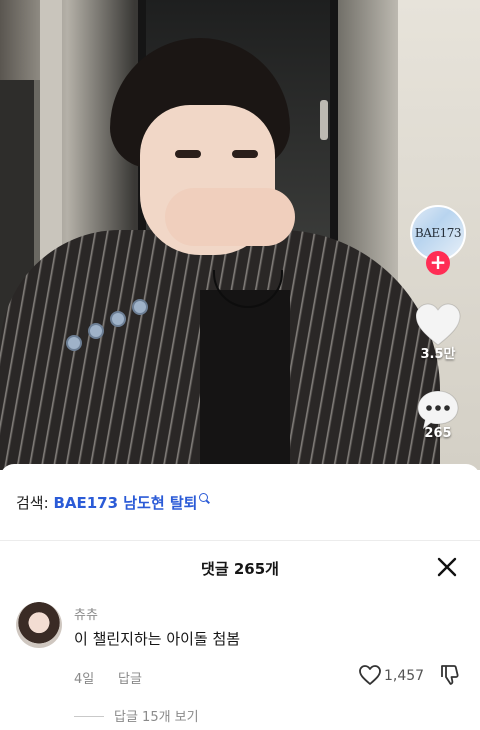 The image size is (480, 730). I want to click on search-keyword-link: BAE173 남도현 탈퇴, so click(125, 503).